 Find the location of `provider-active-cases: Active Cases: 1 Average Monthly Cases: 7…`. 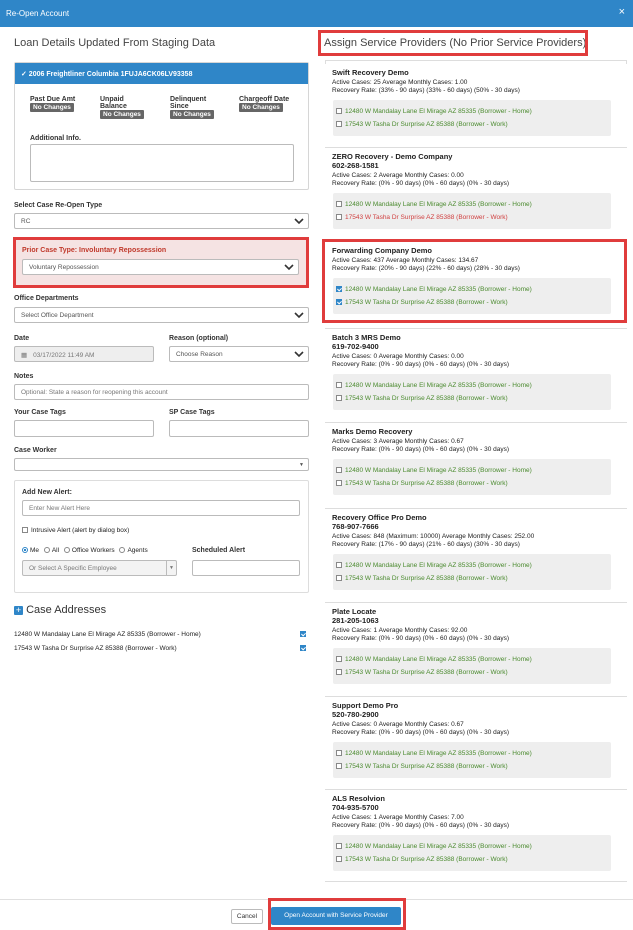

provider-active-cases: Active Cases: 1 Average Monthly Cases: 7… is located at coordinates (398, 817).